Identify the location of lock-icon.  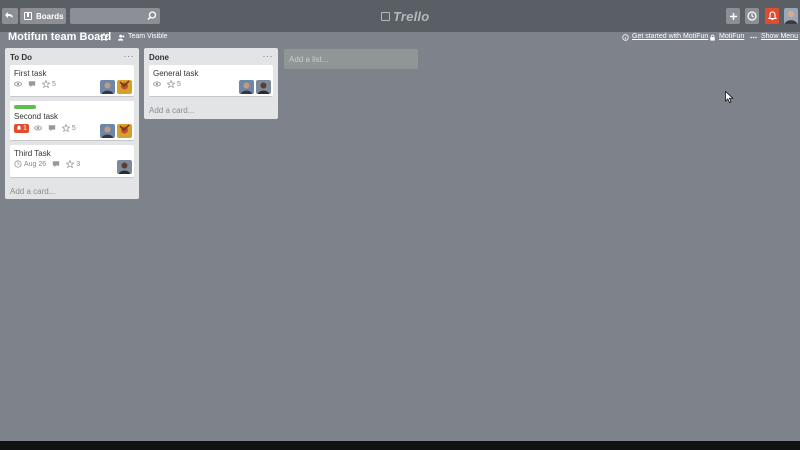
(712, 37).